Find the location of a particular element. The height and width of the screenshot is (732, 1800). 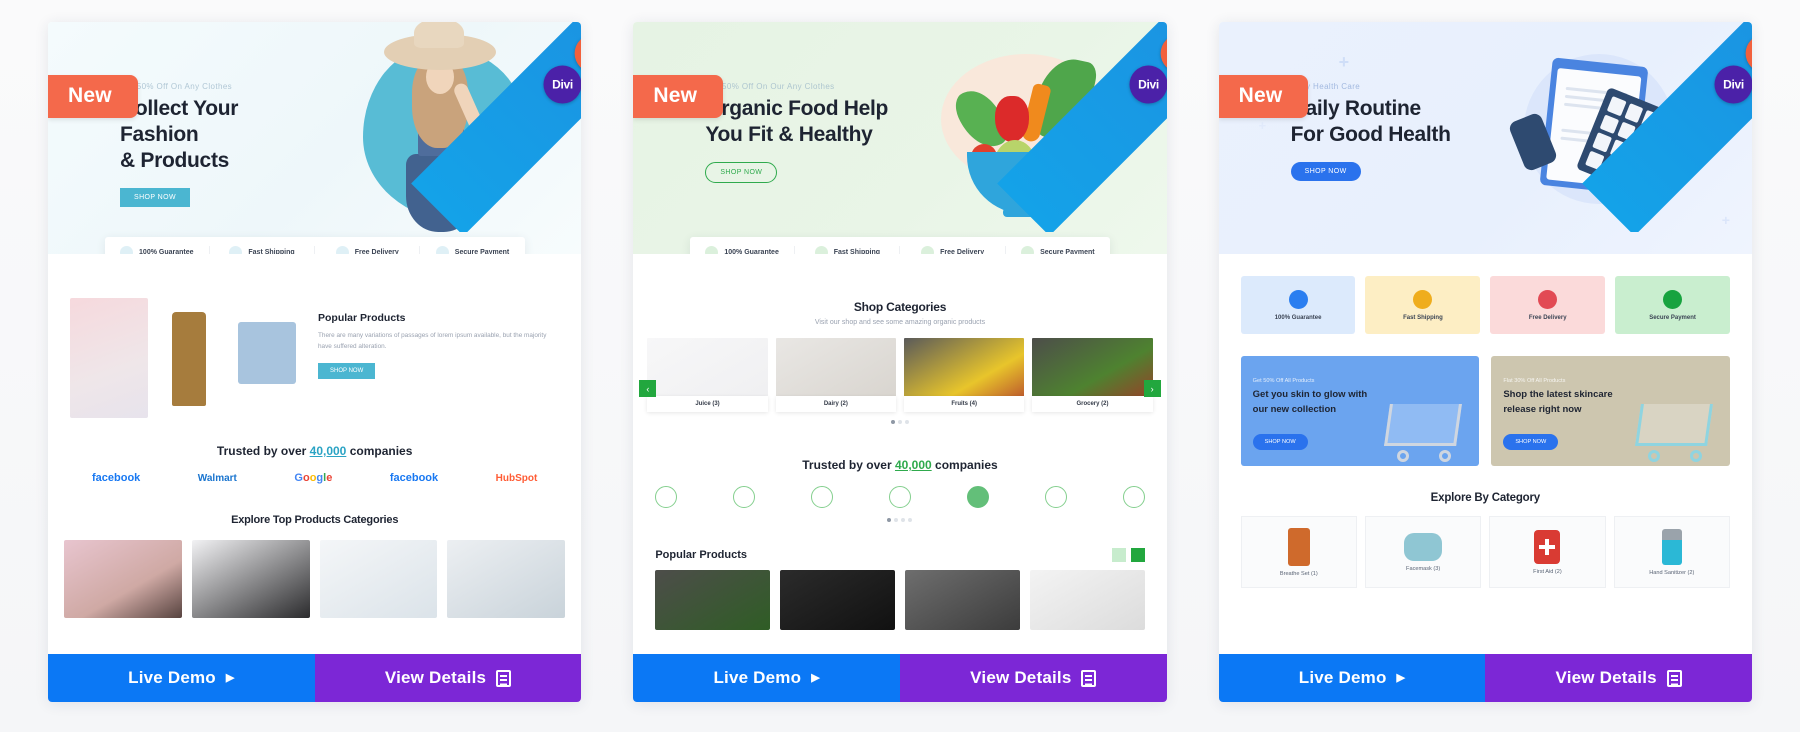

feature-item: 100% Guarantee is located at coordinates (157, 250).